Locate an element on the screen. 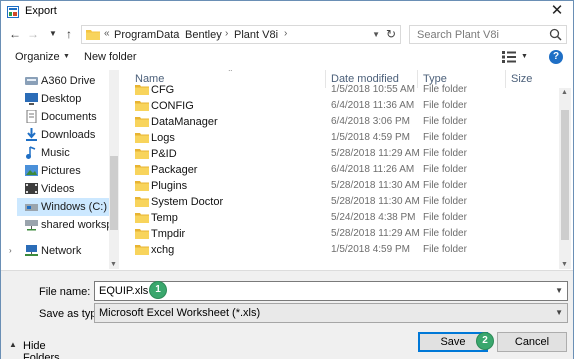  file-name-cell: P&ID is located at coordinates (164, 154).